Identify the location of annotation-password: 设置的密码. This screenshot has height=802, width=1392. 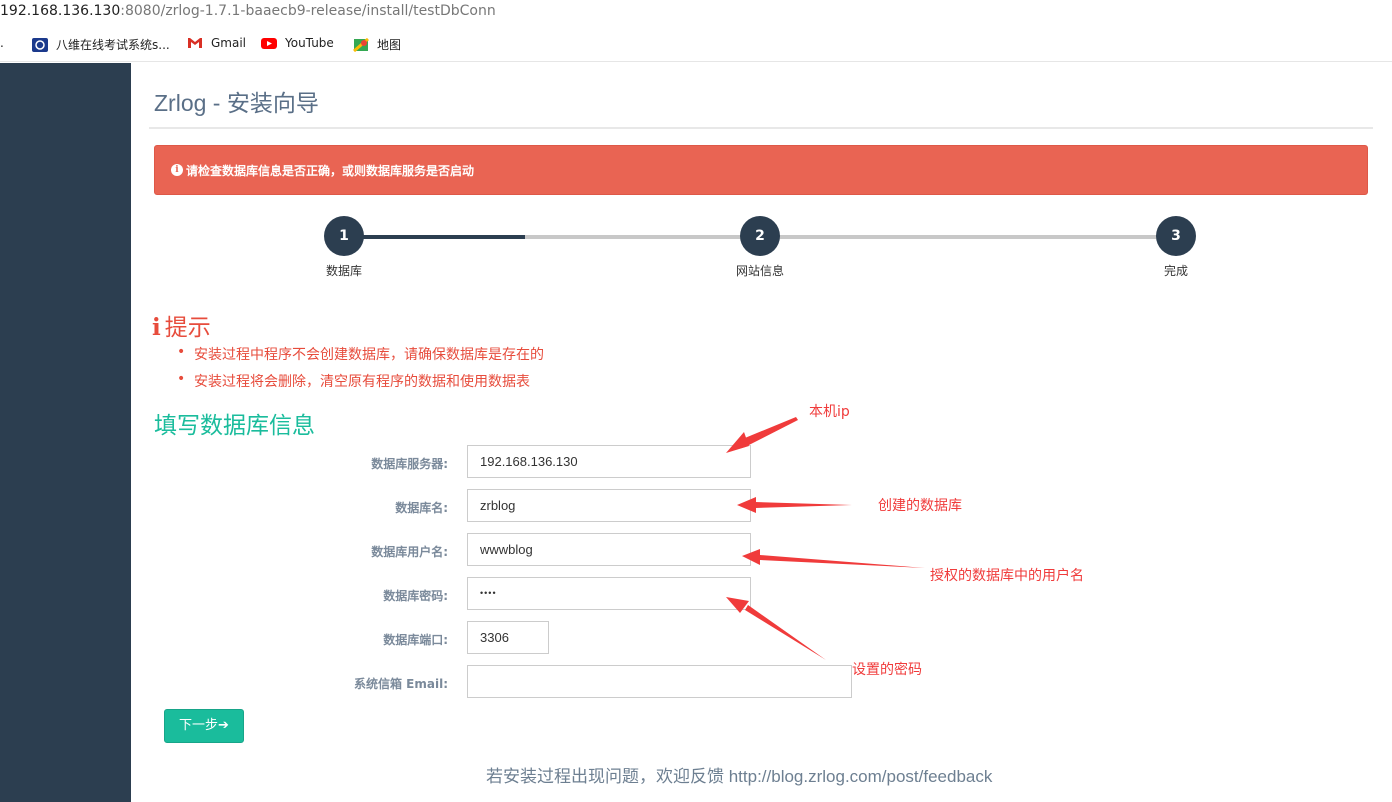
(887, 670).